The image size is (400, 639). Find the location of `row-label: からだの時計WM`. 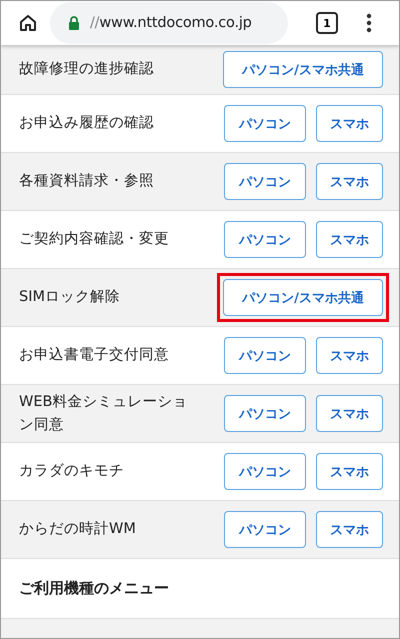

row-label: からだの時計WM is located at coordinates (77, 530).